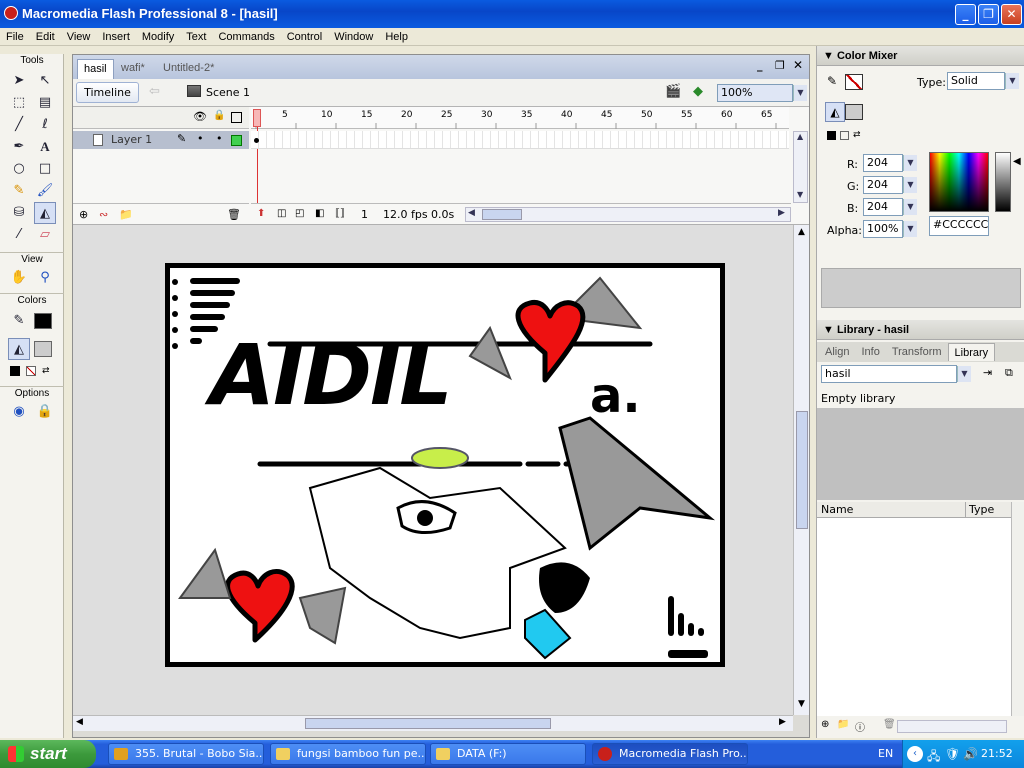  I want to click on add-guide-layer-icon: ∾, so click(103, 214).